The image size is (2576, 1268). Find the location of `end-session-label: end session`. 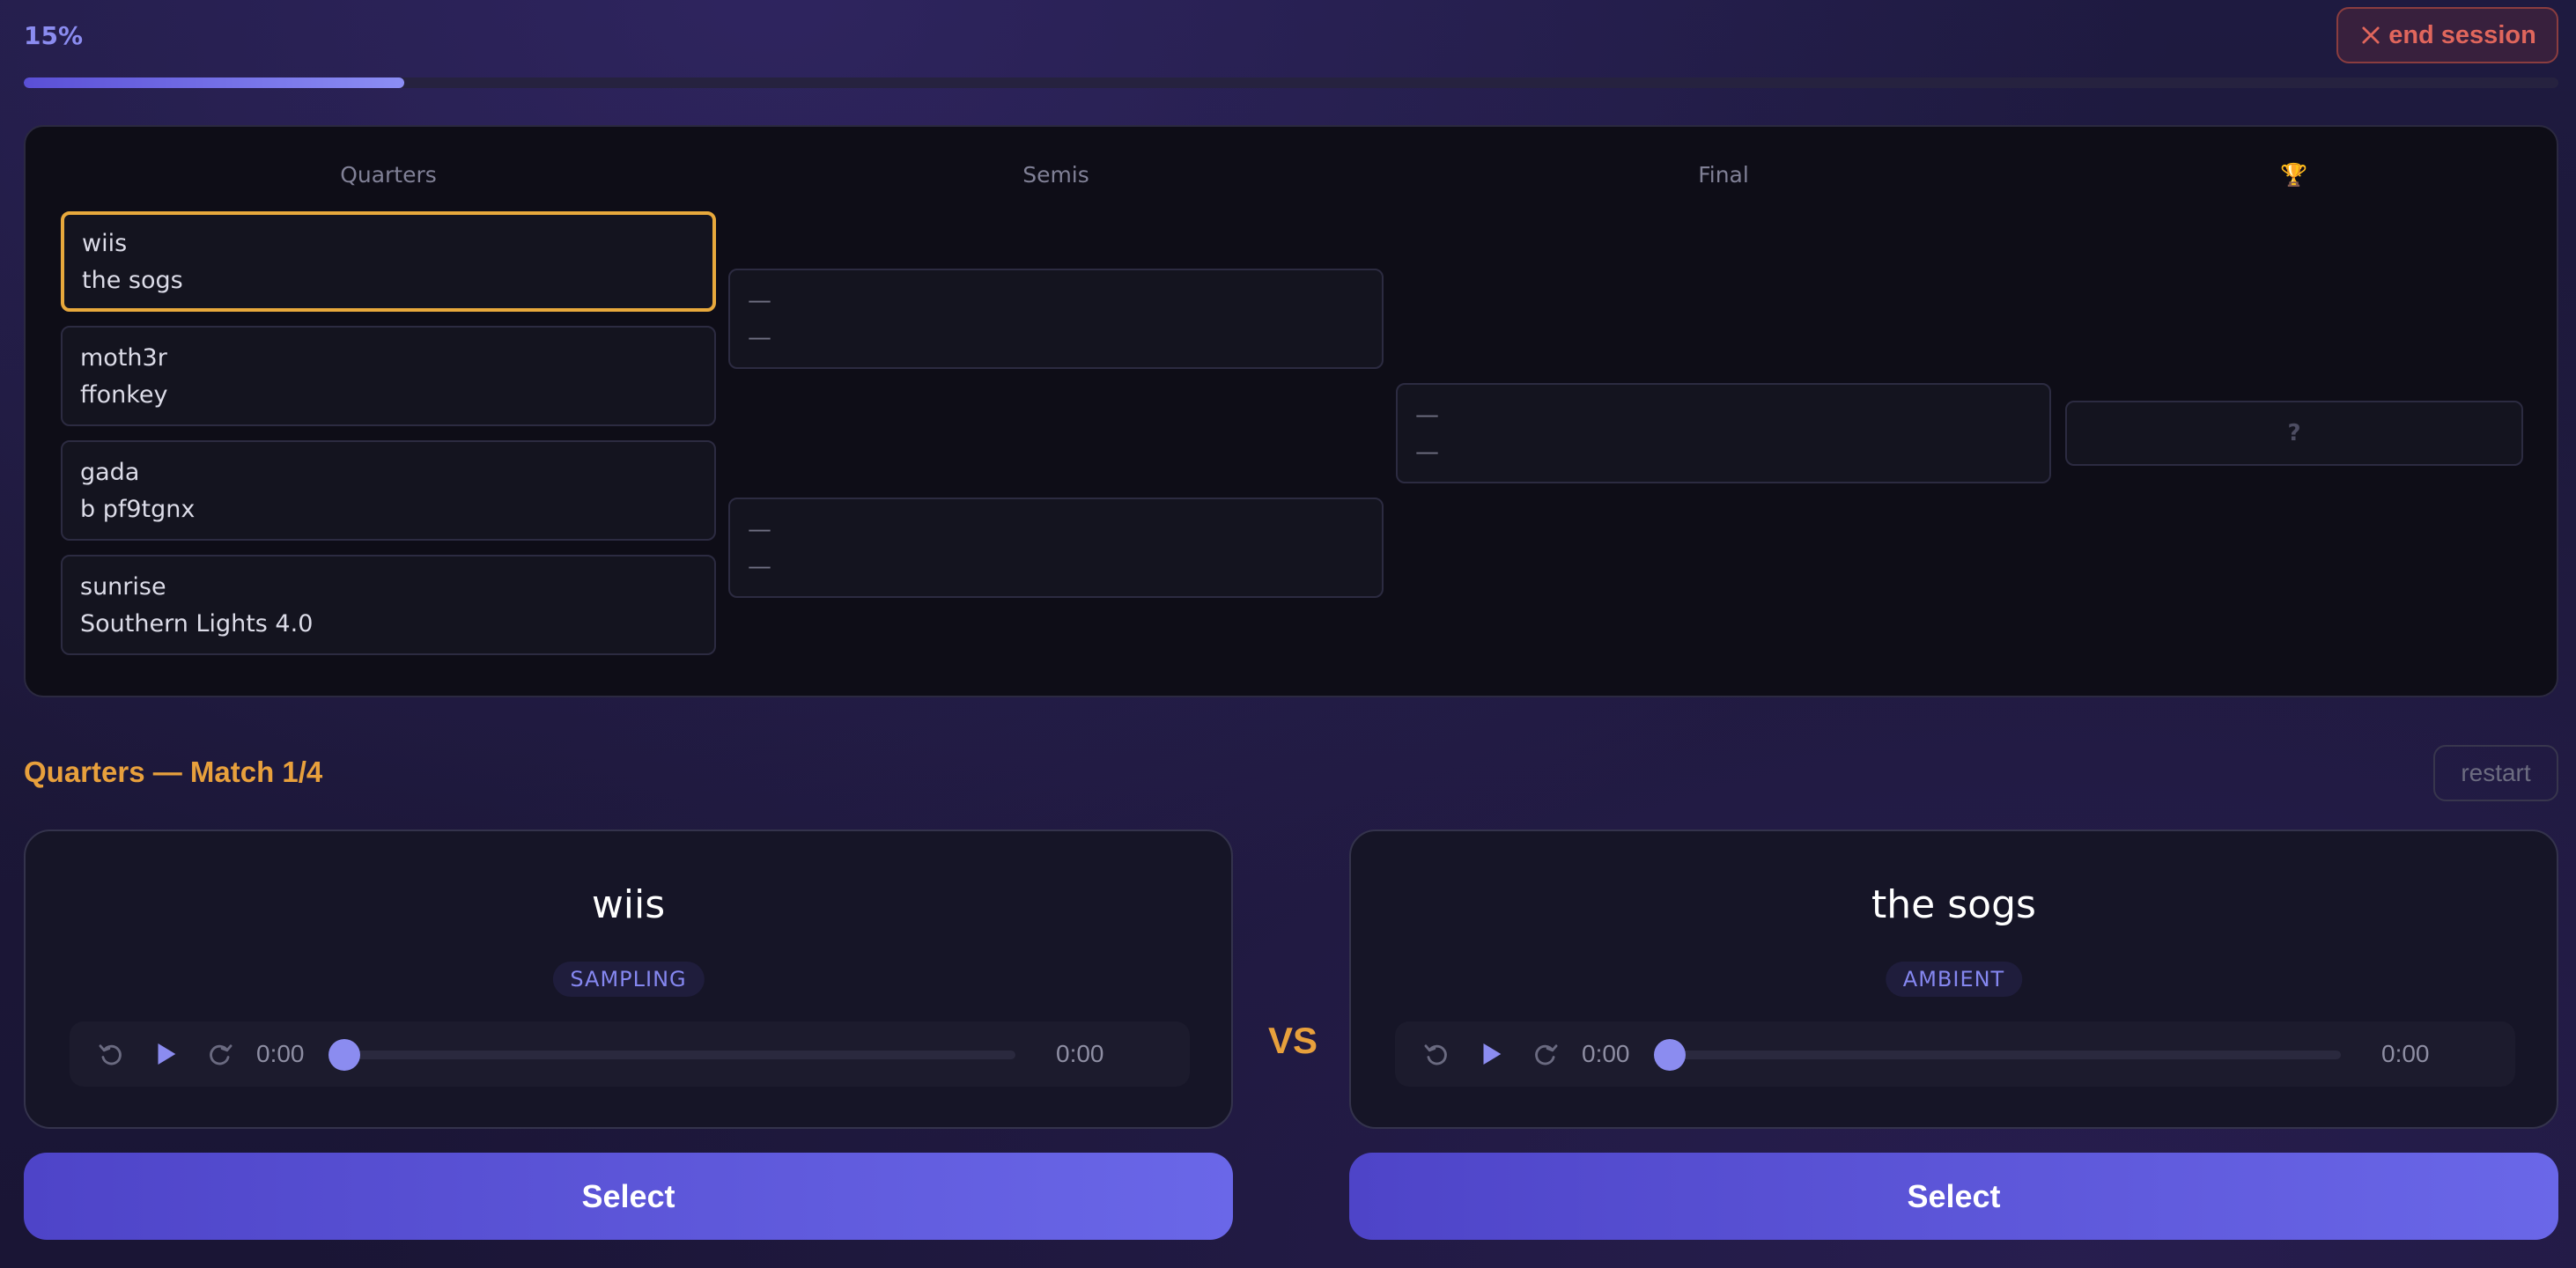

end-session-label: end session is located at coordinates (2462, 34).